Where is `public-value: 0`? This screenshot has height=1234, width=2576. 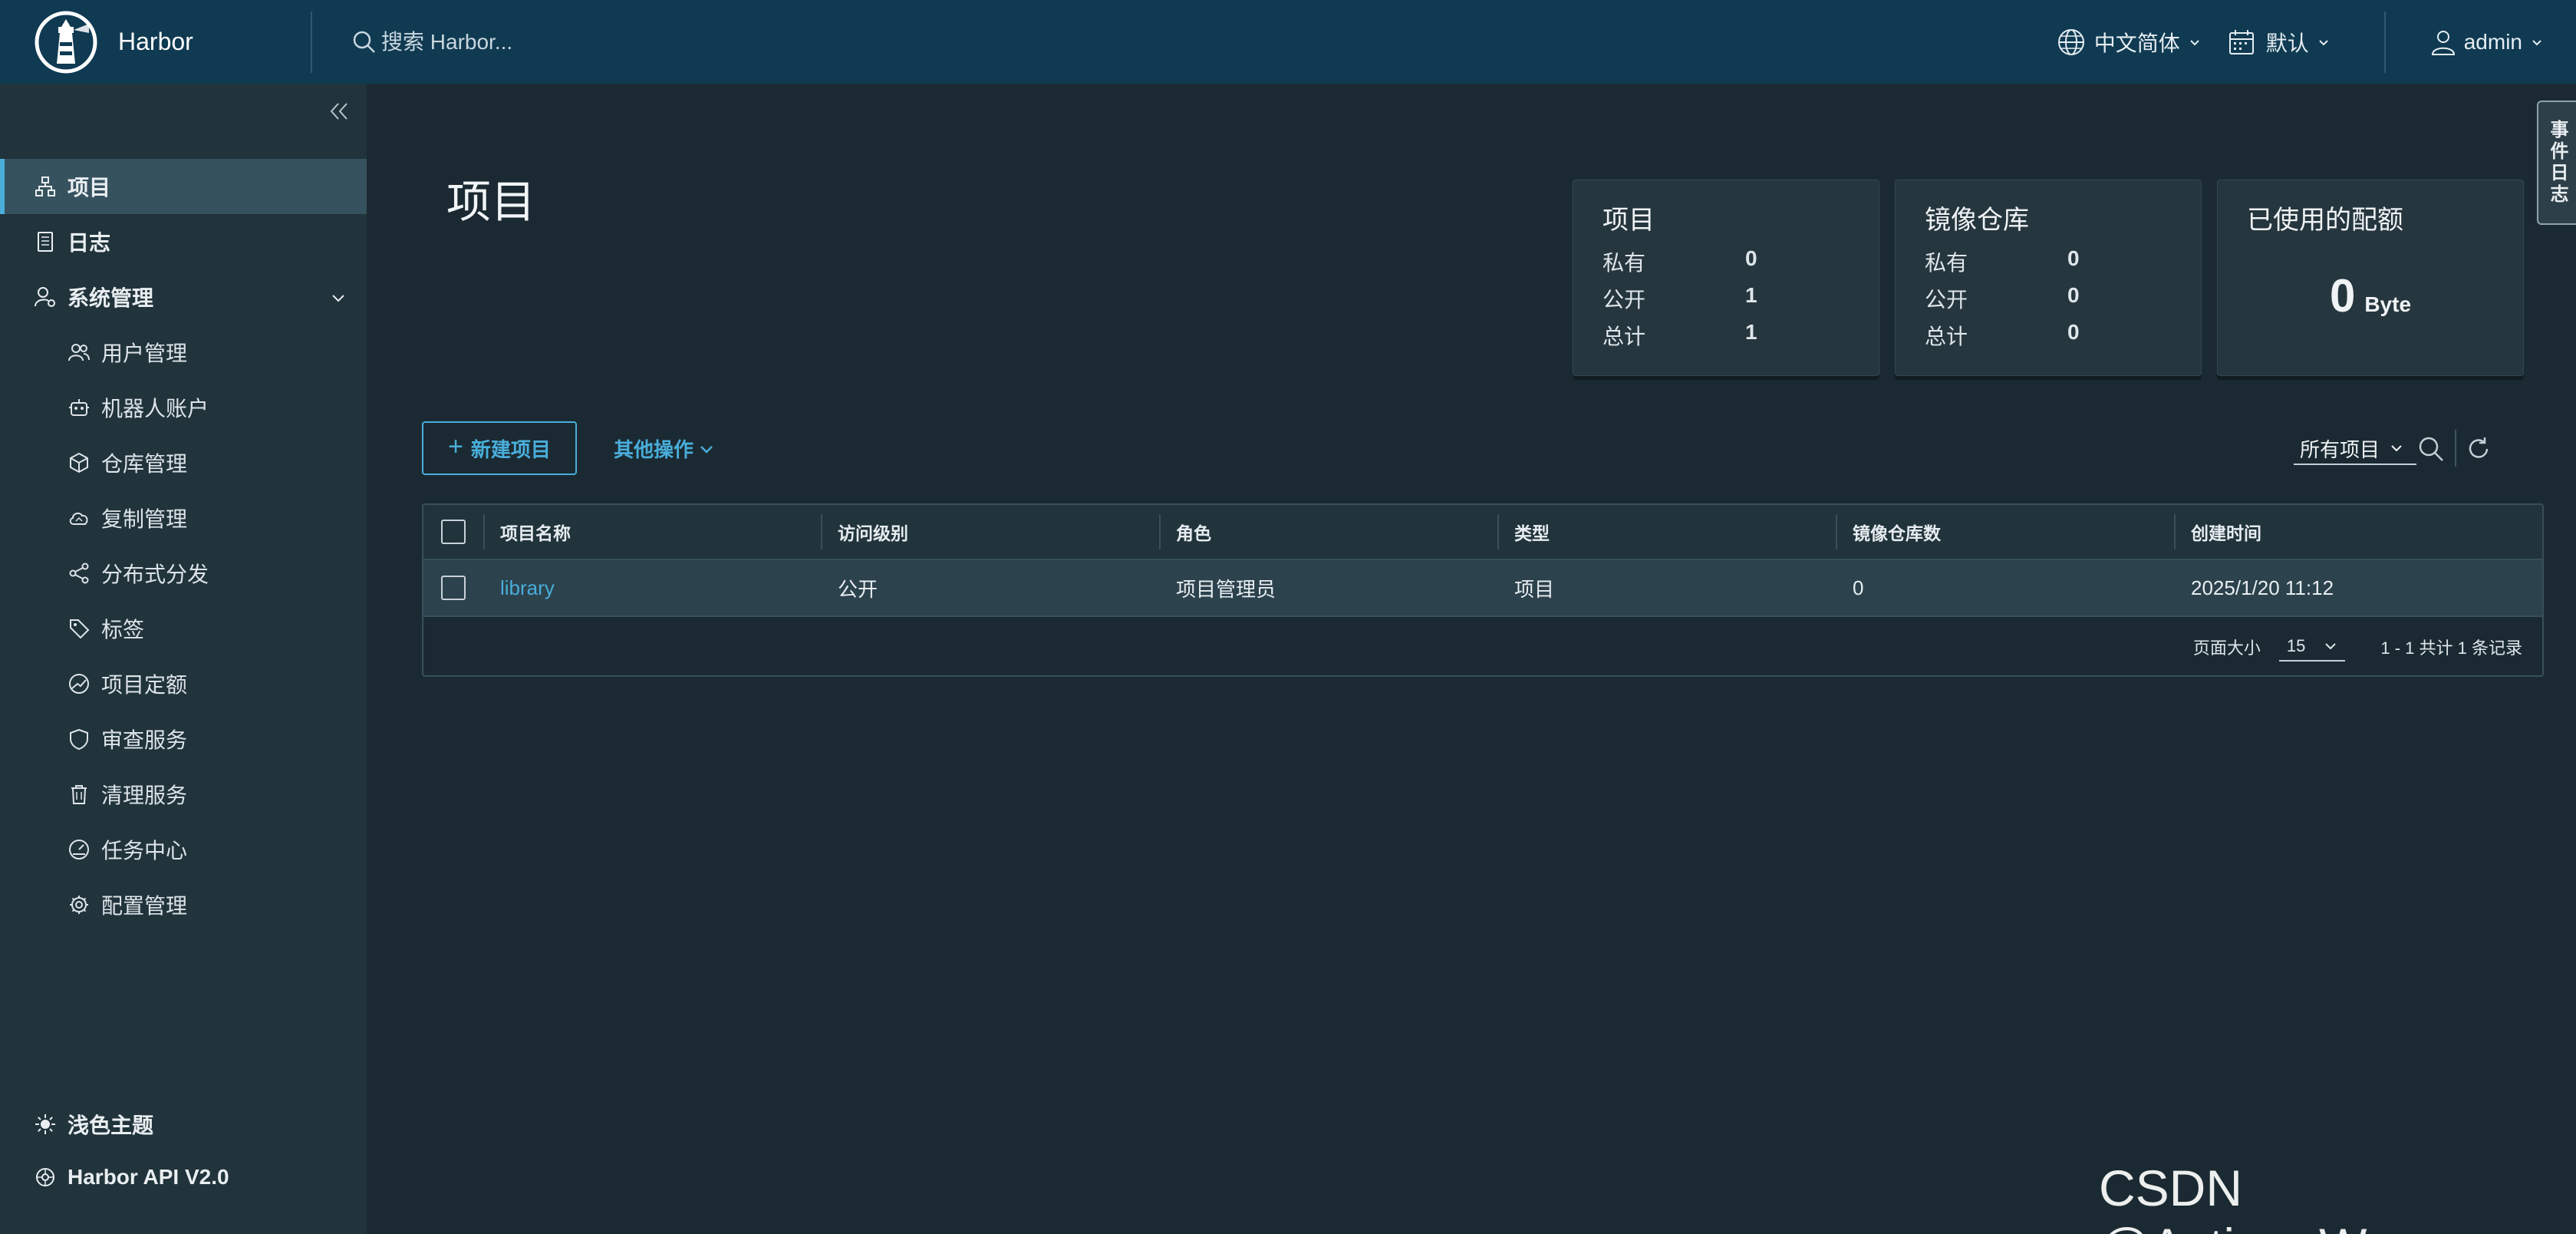
public-value: 0 is located at coordinates (2073, 295).